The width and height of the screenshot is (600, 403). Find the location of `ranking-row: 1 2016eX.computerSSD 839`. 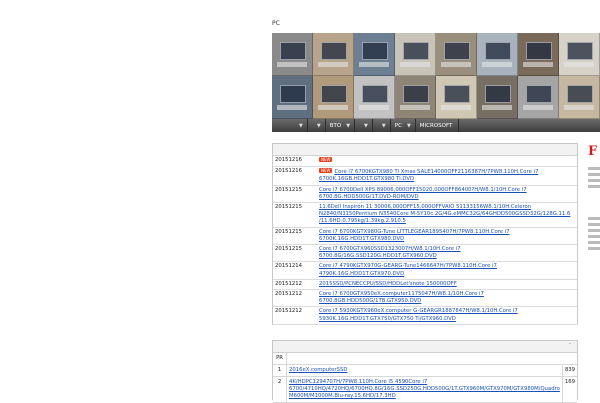

ranking-row: 1 2016eX.computerSSD 839 is located at coordinates (425, 371).